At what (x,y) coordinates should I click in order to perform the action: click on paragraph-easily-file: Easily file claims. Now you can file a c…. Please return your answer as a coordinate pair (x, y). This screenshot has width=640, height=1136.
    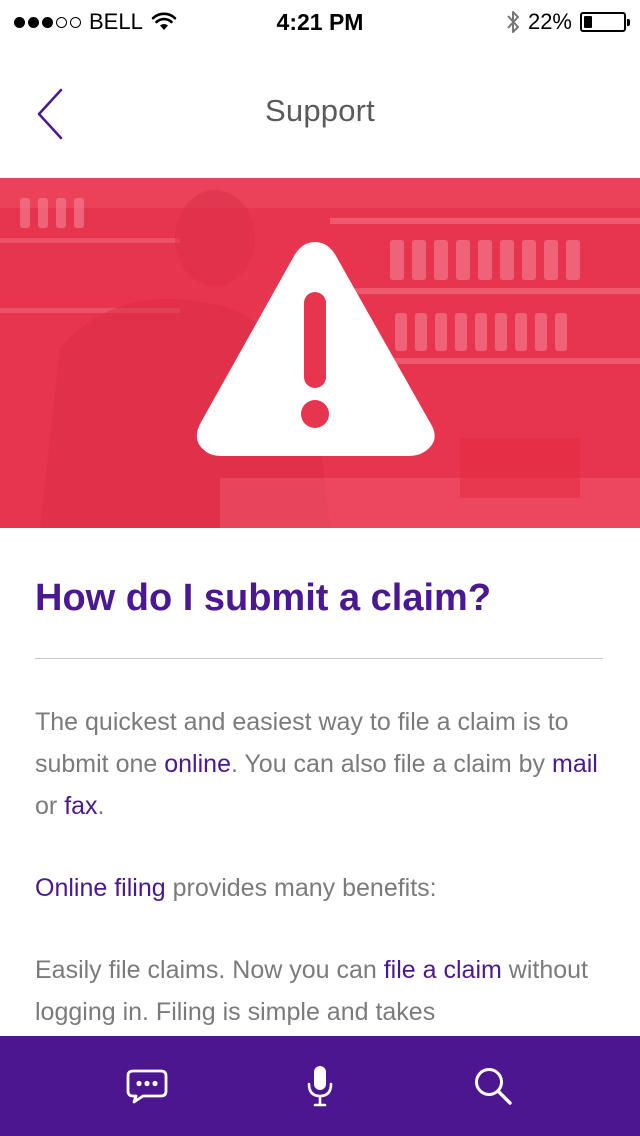
    Looking at the image, I should click on (320, 991).